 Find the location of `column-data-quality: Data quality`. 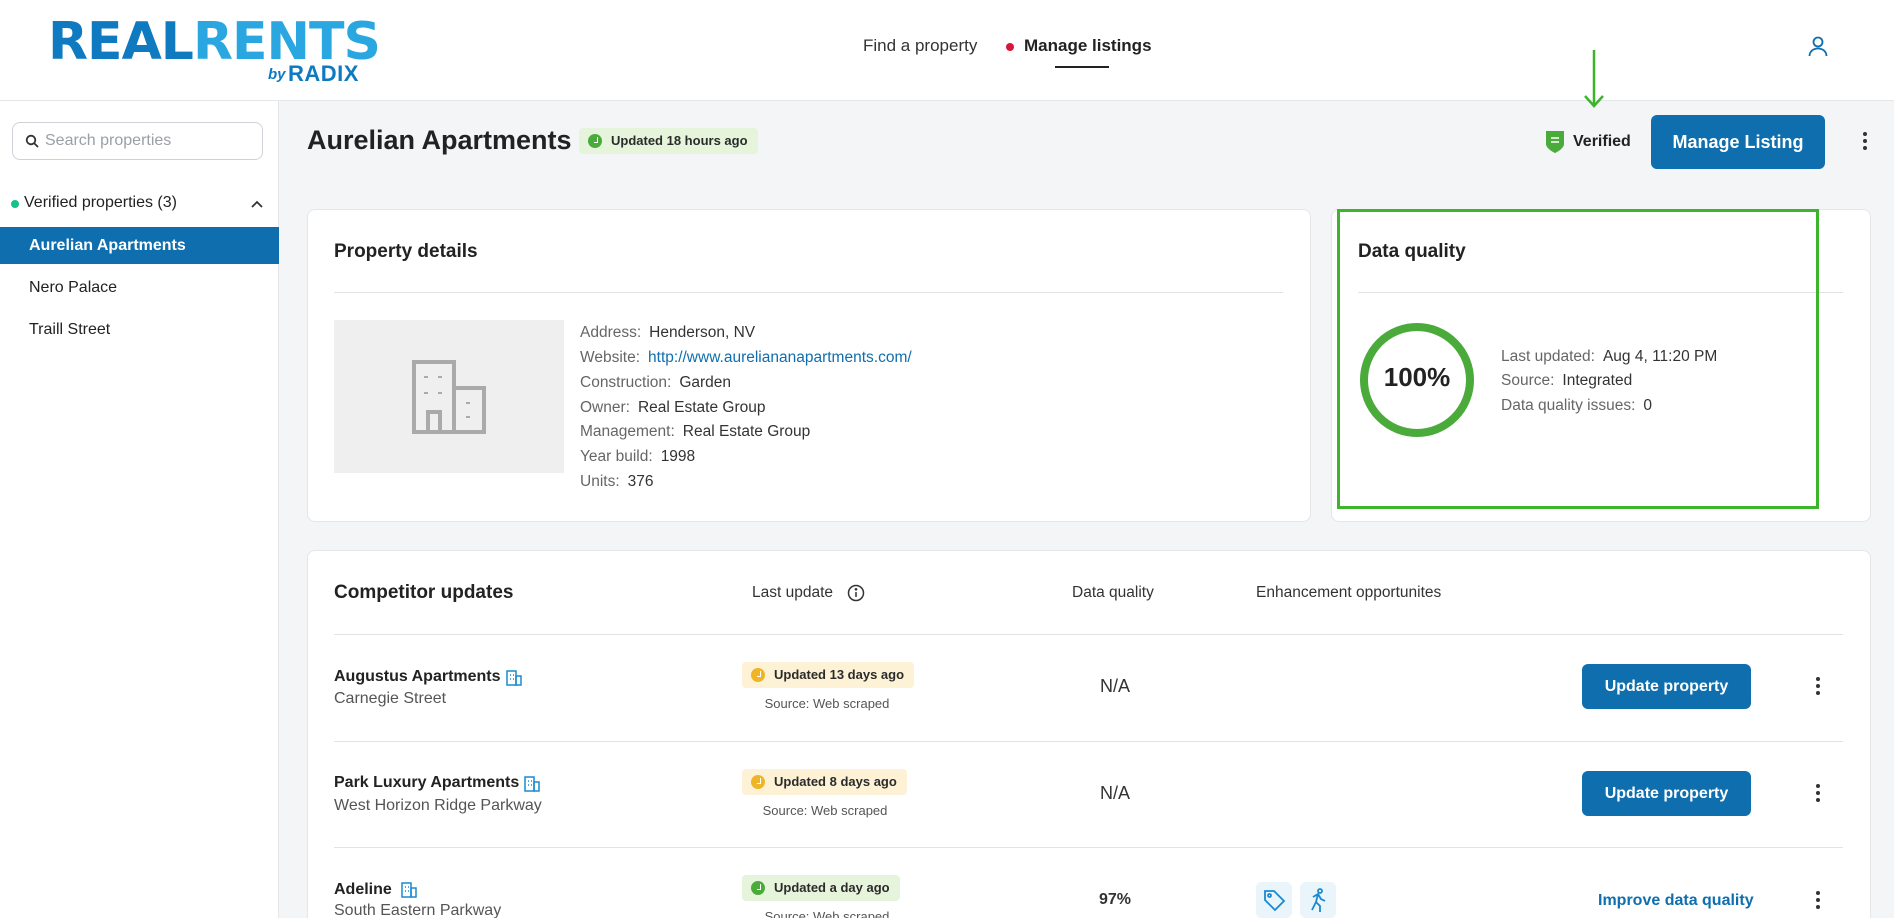

column-data-quality: Data quality is located at coordinates (1113, 592).